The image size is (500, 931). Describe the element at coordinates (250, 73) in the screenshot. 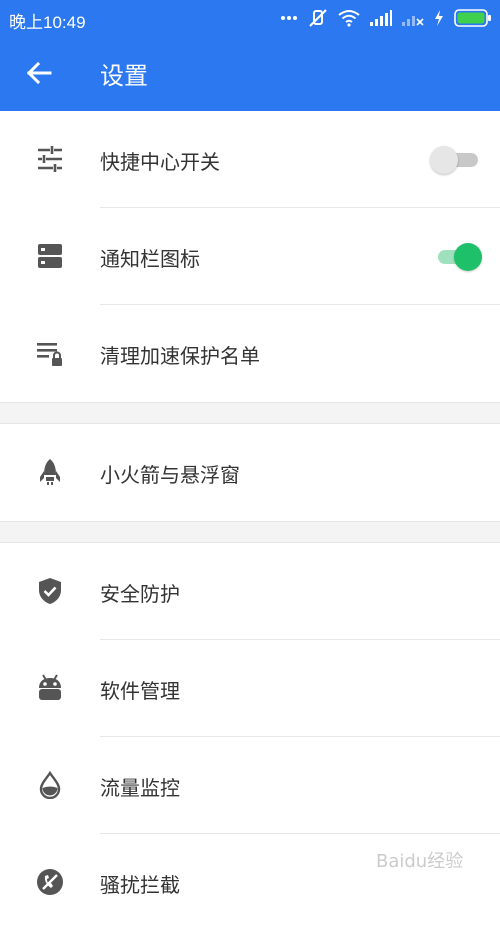

I see `app-bar: 设置` at that location.